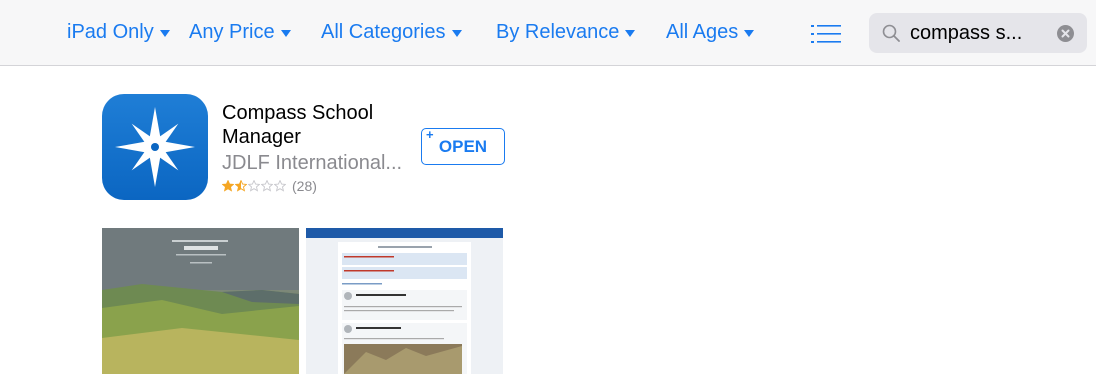 The width and height of the screenshot is (1096, 374). I want to click on open-plus-icon: +, so click(430, 134).